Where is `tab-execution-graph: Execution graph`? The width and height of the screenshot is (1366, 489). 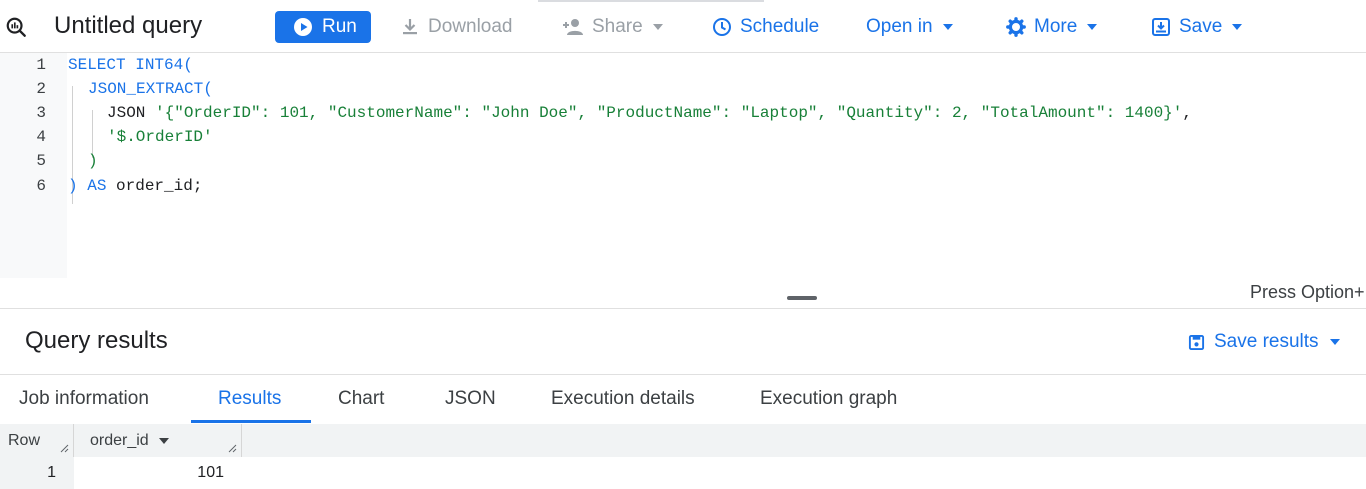 tab-execution-graph: Execution graph is located at coordinates (828, 399).